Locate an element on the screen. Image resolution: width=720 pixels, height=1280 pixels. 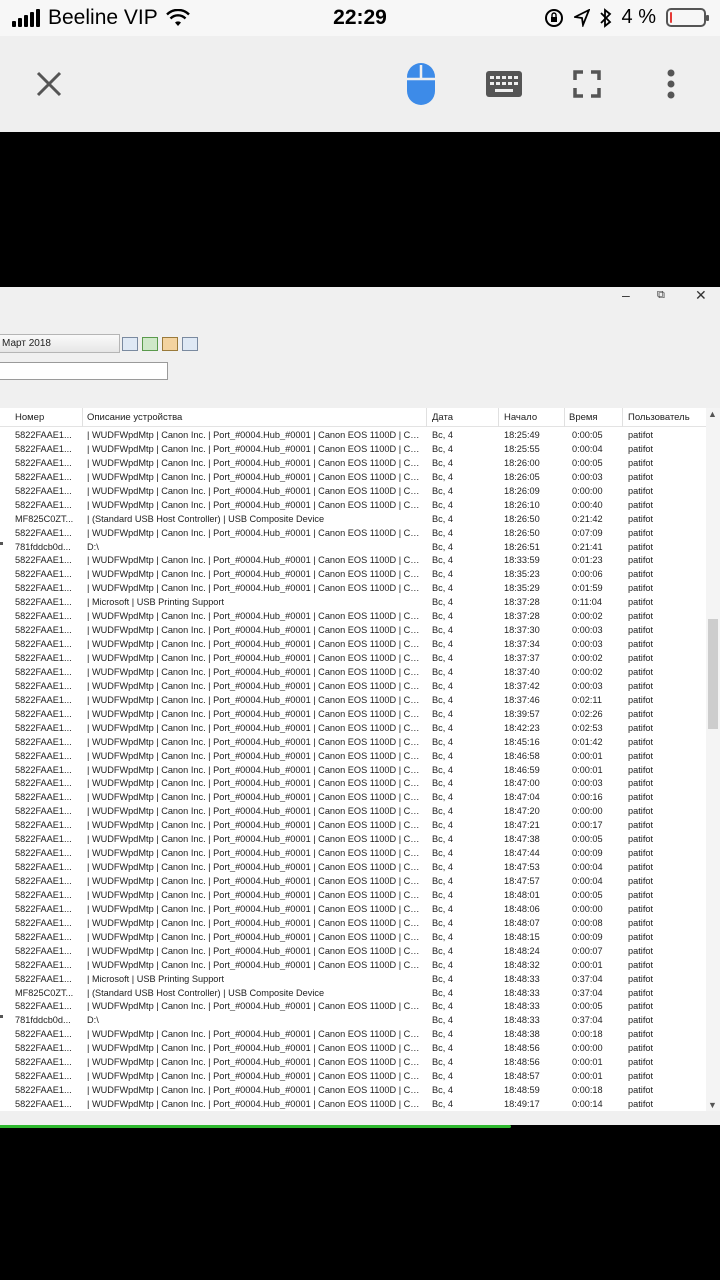
column-header-date: Дата is located at coordinates (442, 417).